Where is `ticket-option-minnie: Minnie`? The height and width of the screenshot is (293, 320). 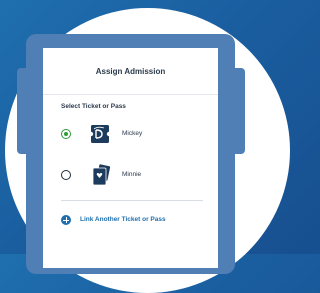
ticket-option-minnie: Minnie is located at coordinates (131, 175).